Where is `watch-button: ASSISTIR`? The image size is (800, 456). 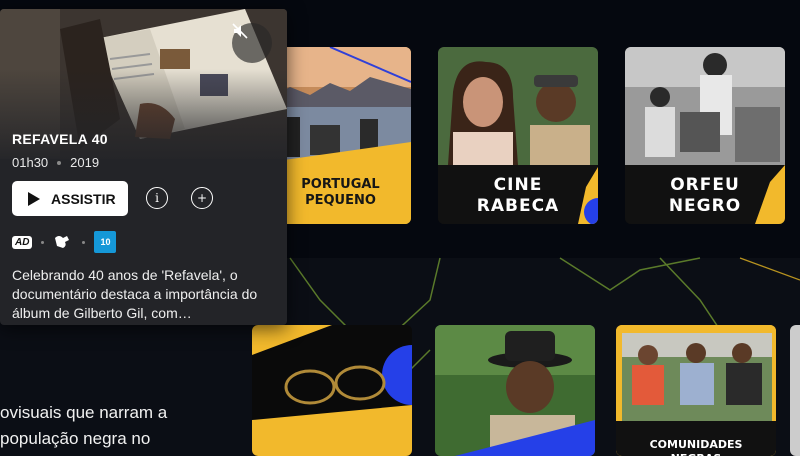
watch-button: ASSISTIR is located at coordinates (70, 198).